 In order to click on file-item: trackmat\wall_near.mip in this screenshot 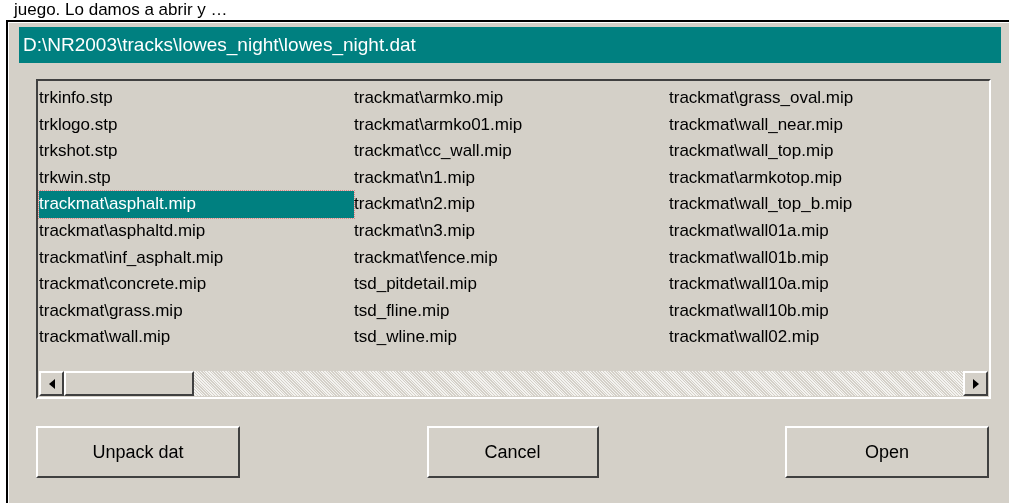, I will do `click(826, 125)`.